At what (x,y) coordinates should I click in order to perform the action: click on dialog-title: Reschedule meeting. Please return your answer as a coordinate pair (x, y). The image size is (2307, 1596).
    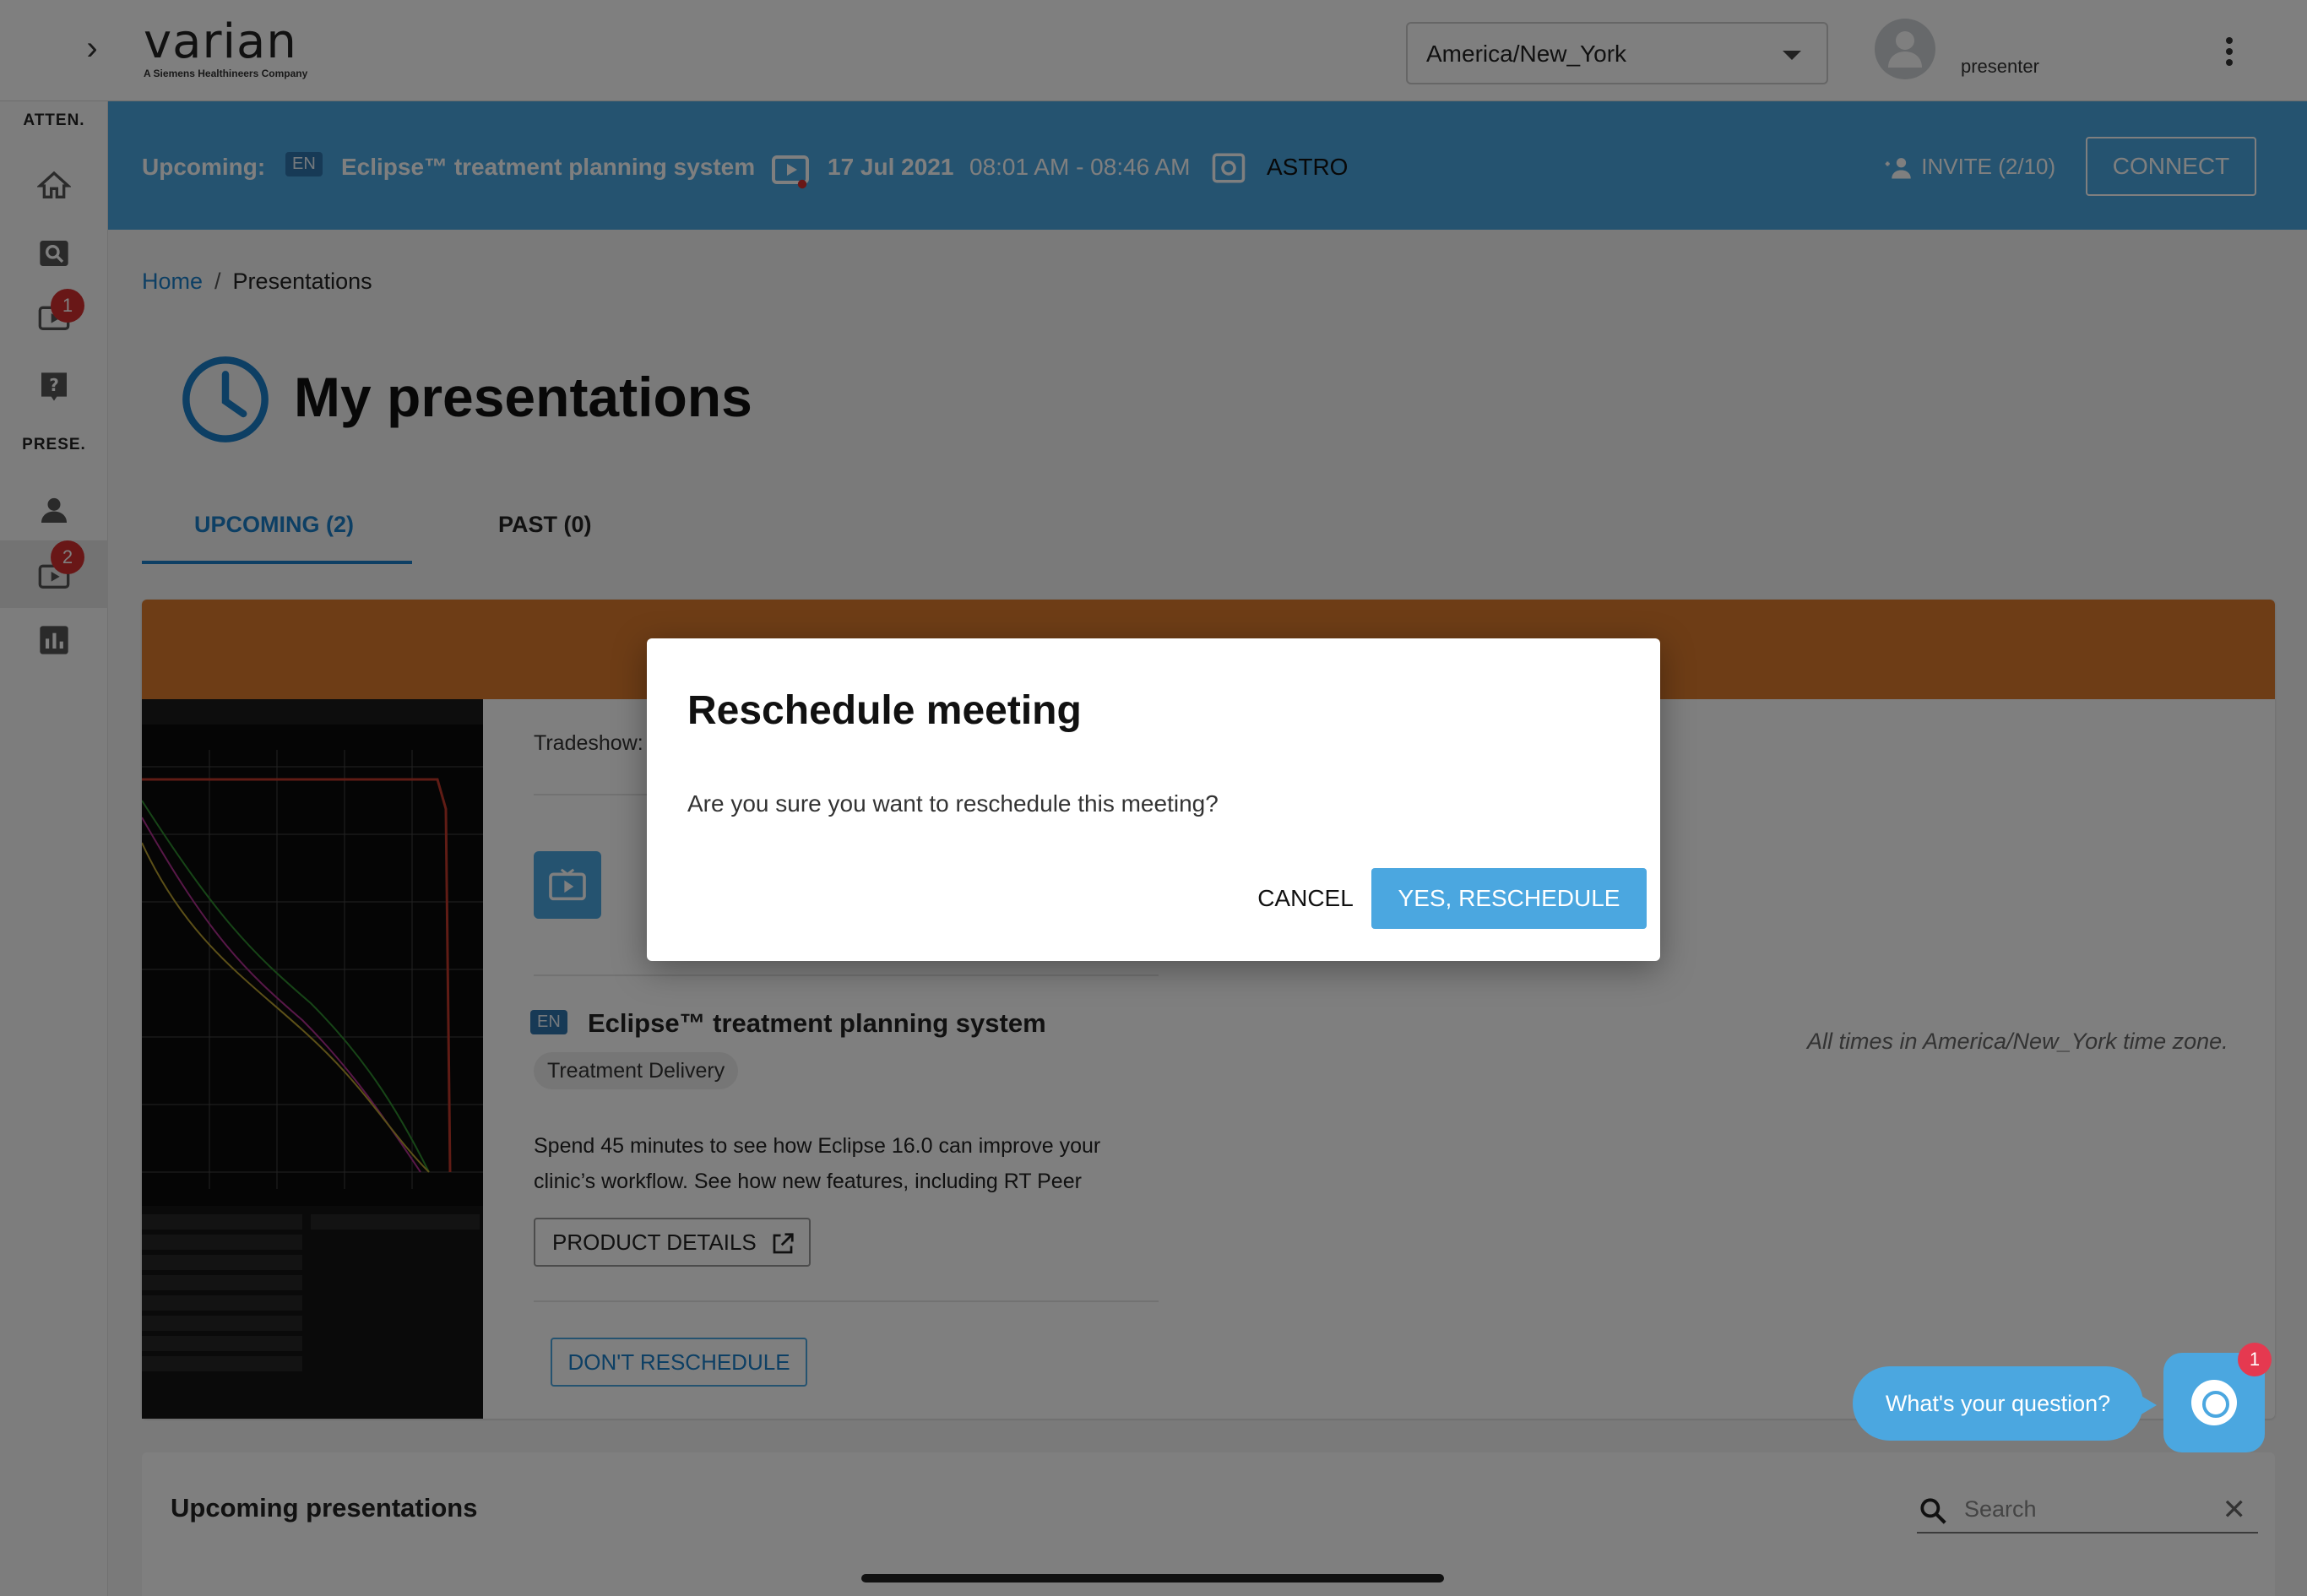
    Looking at the image, I should click on (884, 710).